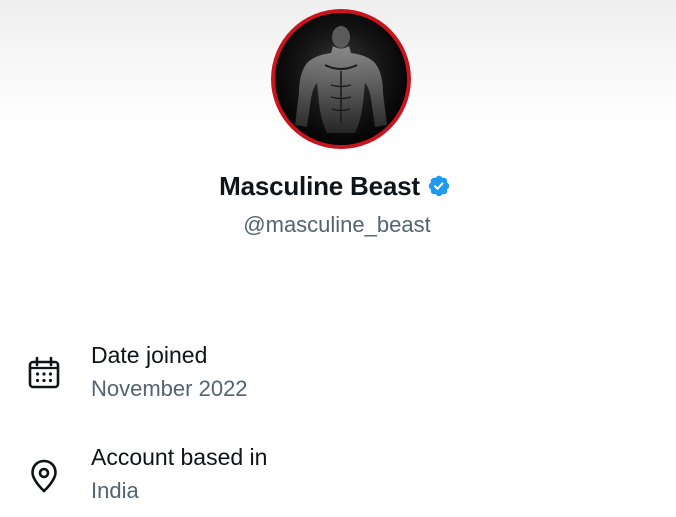  I want to click on account-location-label: Account based in, so click(179, 457).